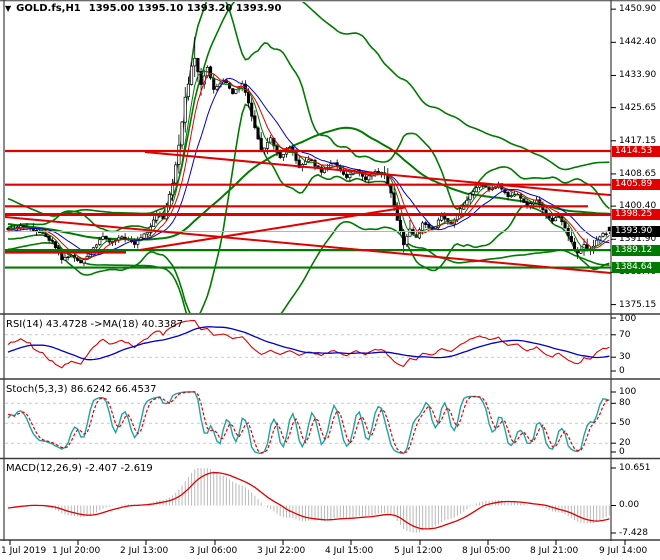 The image size is (660, 560). What do you see at coordinates (637, 75) in the screenshot?
I see `price-axis-tick: 1433.90` at bounding box center [637, 75].